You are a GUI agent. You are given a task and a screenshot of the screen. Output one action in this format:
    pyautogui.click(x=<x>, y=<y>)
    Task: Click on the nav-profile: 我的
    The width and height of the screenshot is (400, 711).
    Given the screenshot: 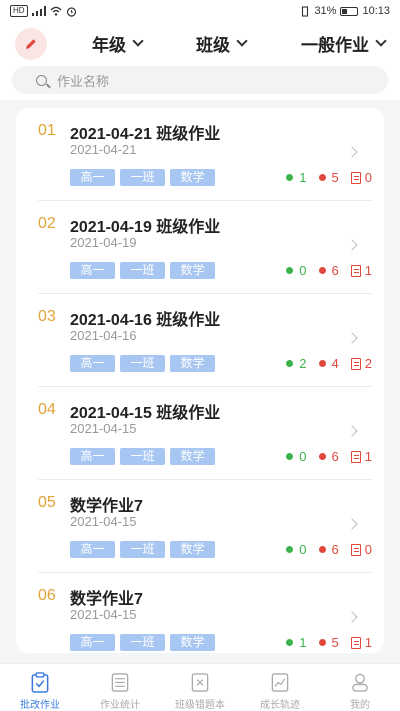 What is the action you would take?
    pyautogui.click(x=360, y=687)
    